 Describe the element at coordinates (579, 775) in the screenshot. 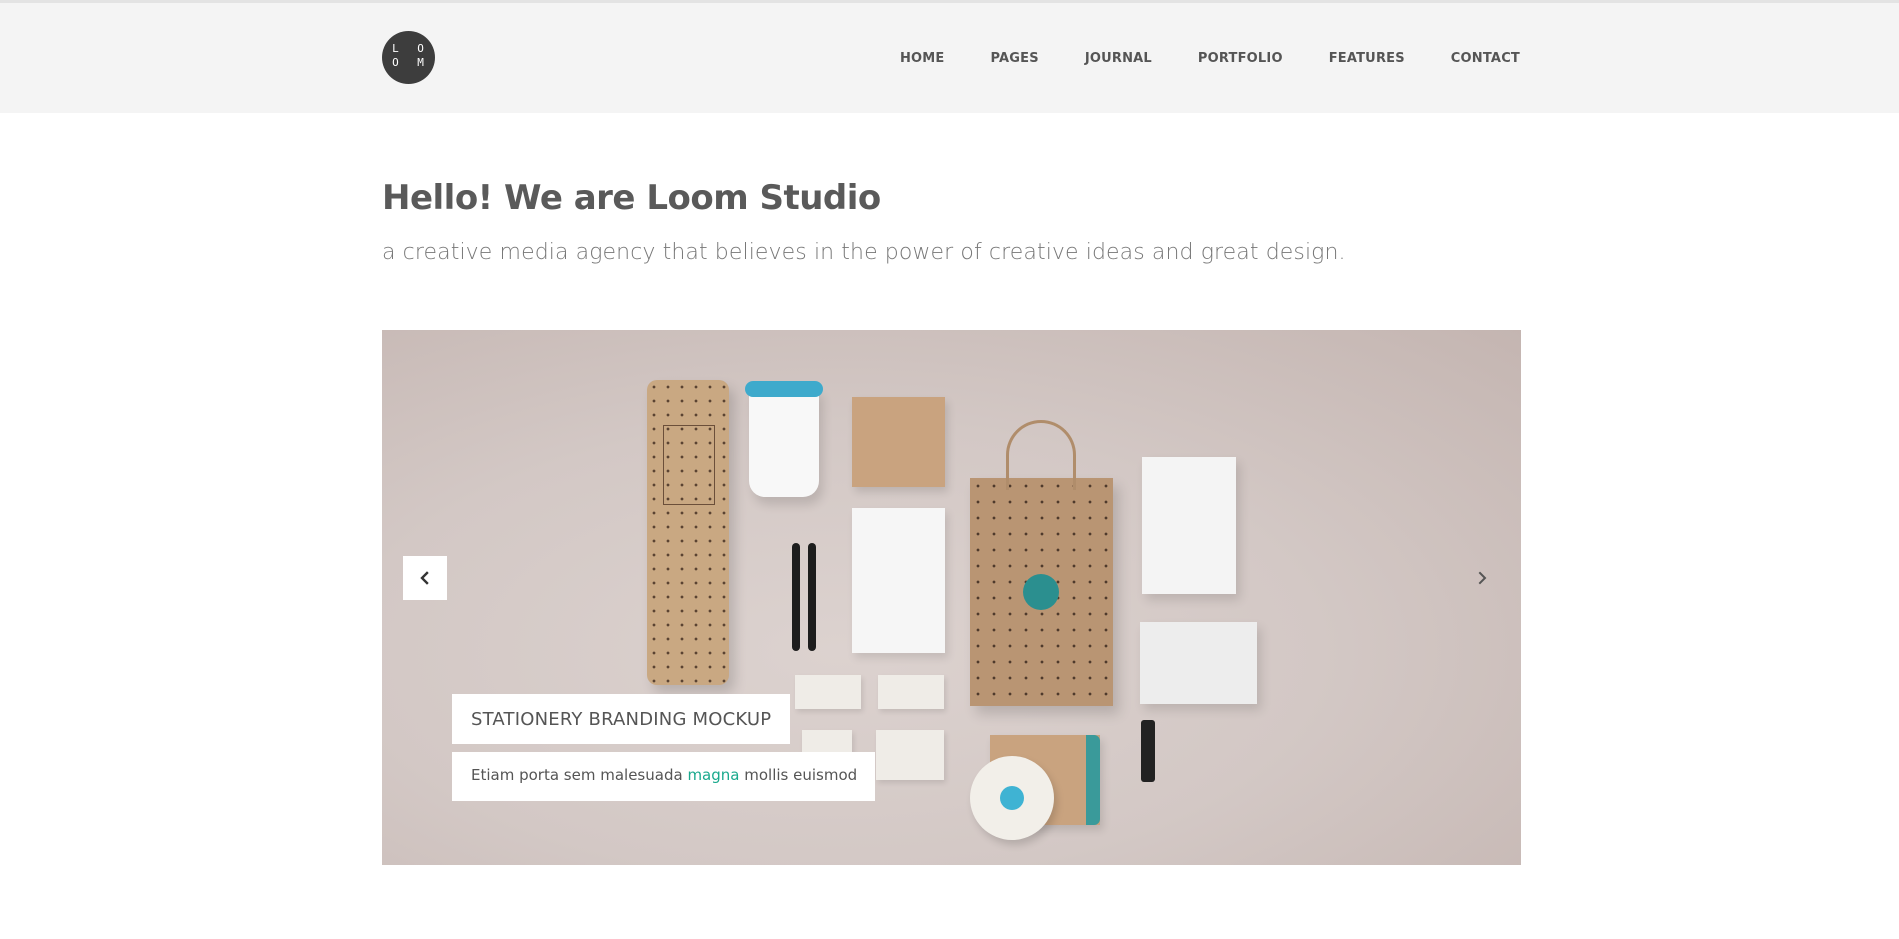

I see `caption-text-before: Etiam porta sem malesuada` at that location.